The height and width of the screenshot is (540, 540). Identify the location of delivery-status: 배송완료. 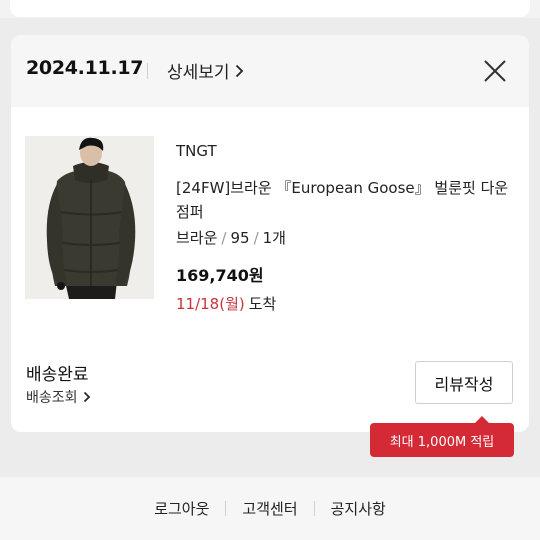
(57, 375).